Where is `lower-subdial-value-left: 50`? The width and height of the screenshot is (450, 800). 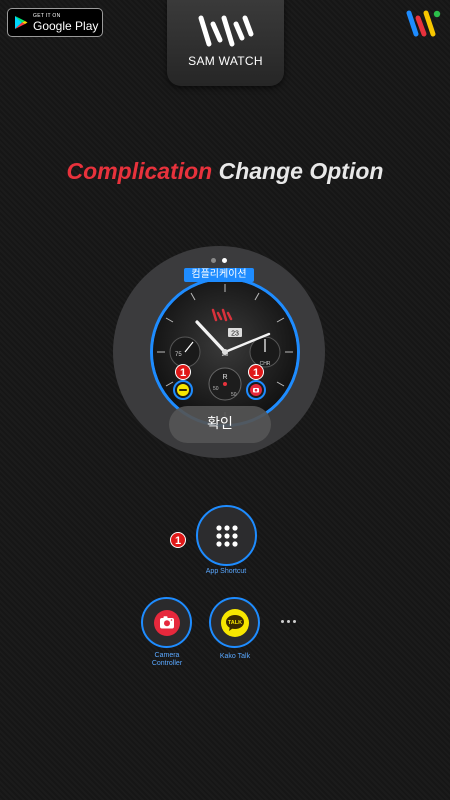
lower-subdial-value-left: 50 is located at coordinates (216, 389).